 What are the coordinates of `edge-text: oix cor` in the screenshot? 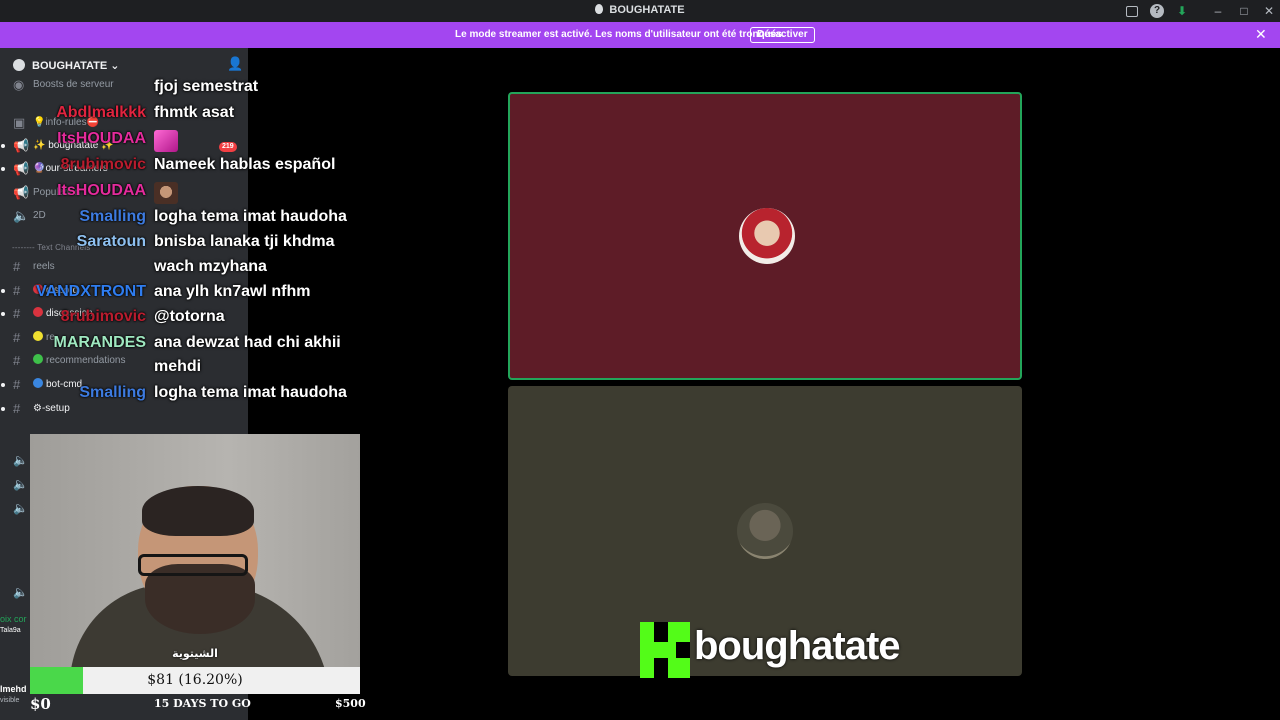 It's located at (13, 619).